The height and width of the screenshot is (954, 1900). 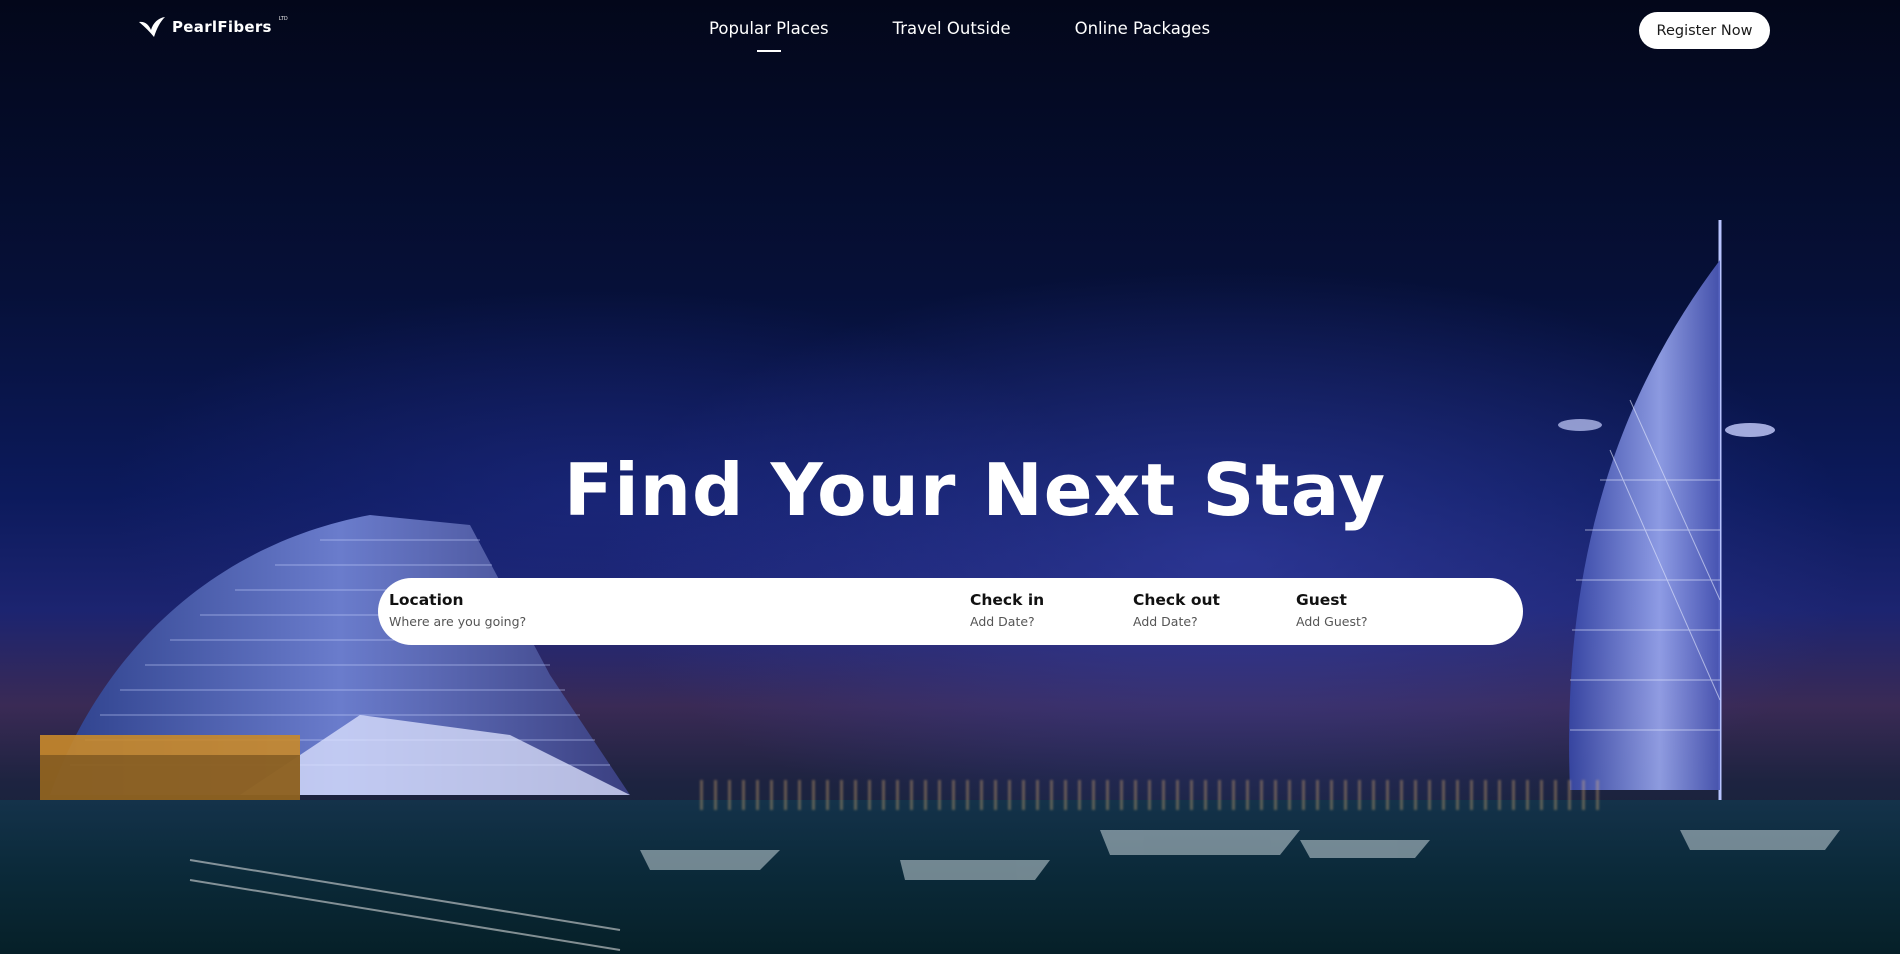 What do you see at coordinates (1332, 621) in the screenshot?
I see `guest-hint: Add Guest?` at bounding box center [1332, 621].